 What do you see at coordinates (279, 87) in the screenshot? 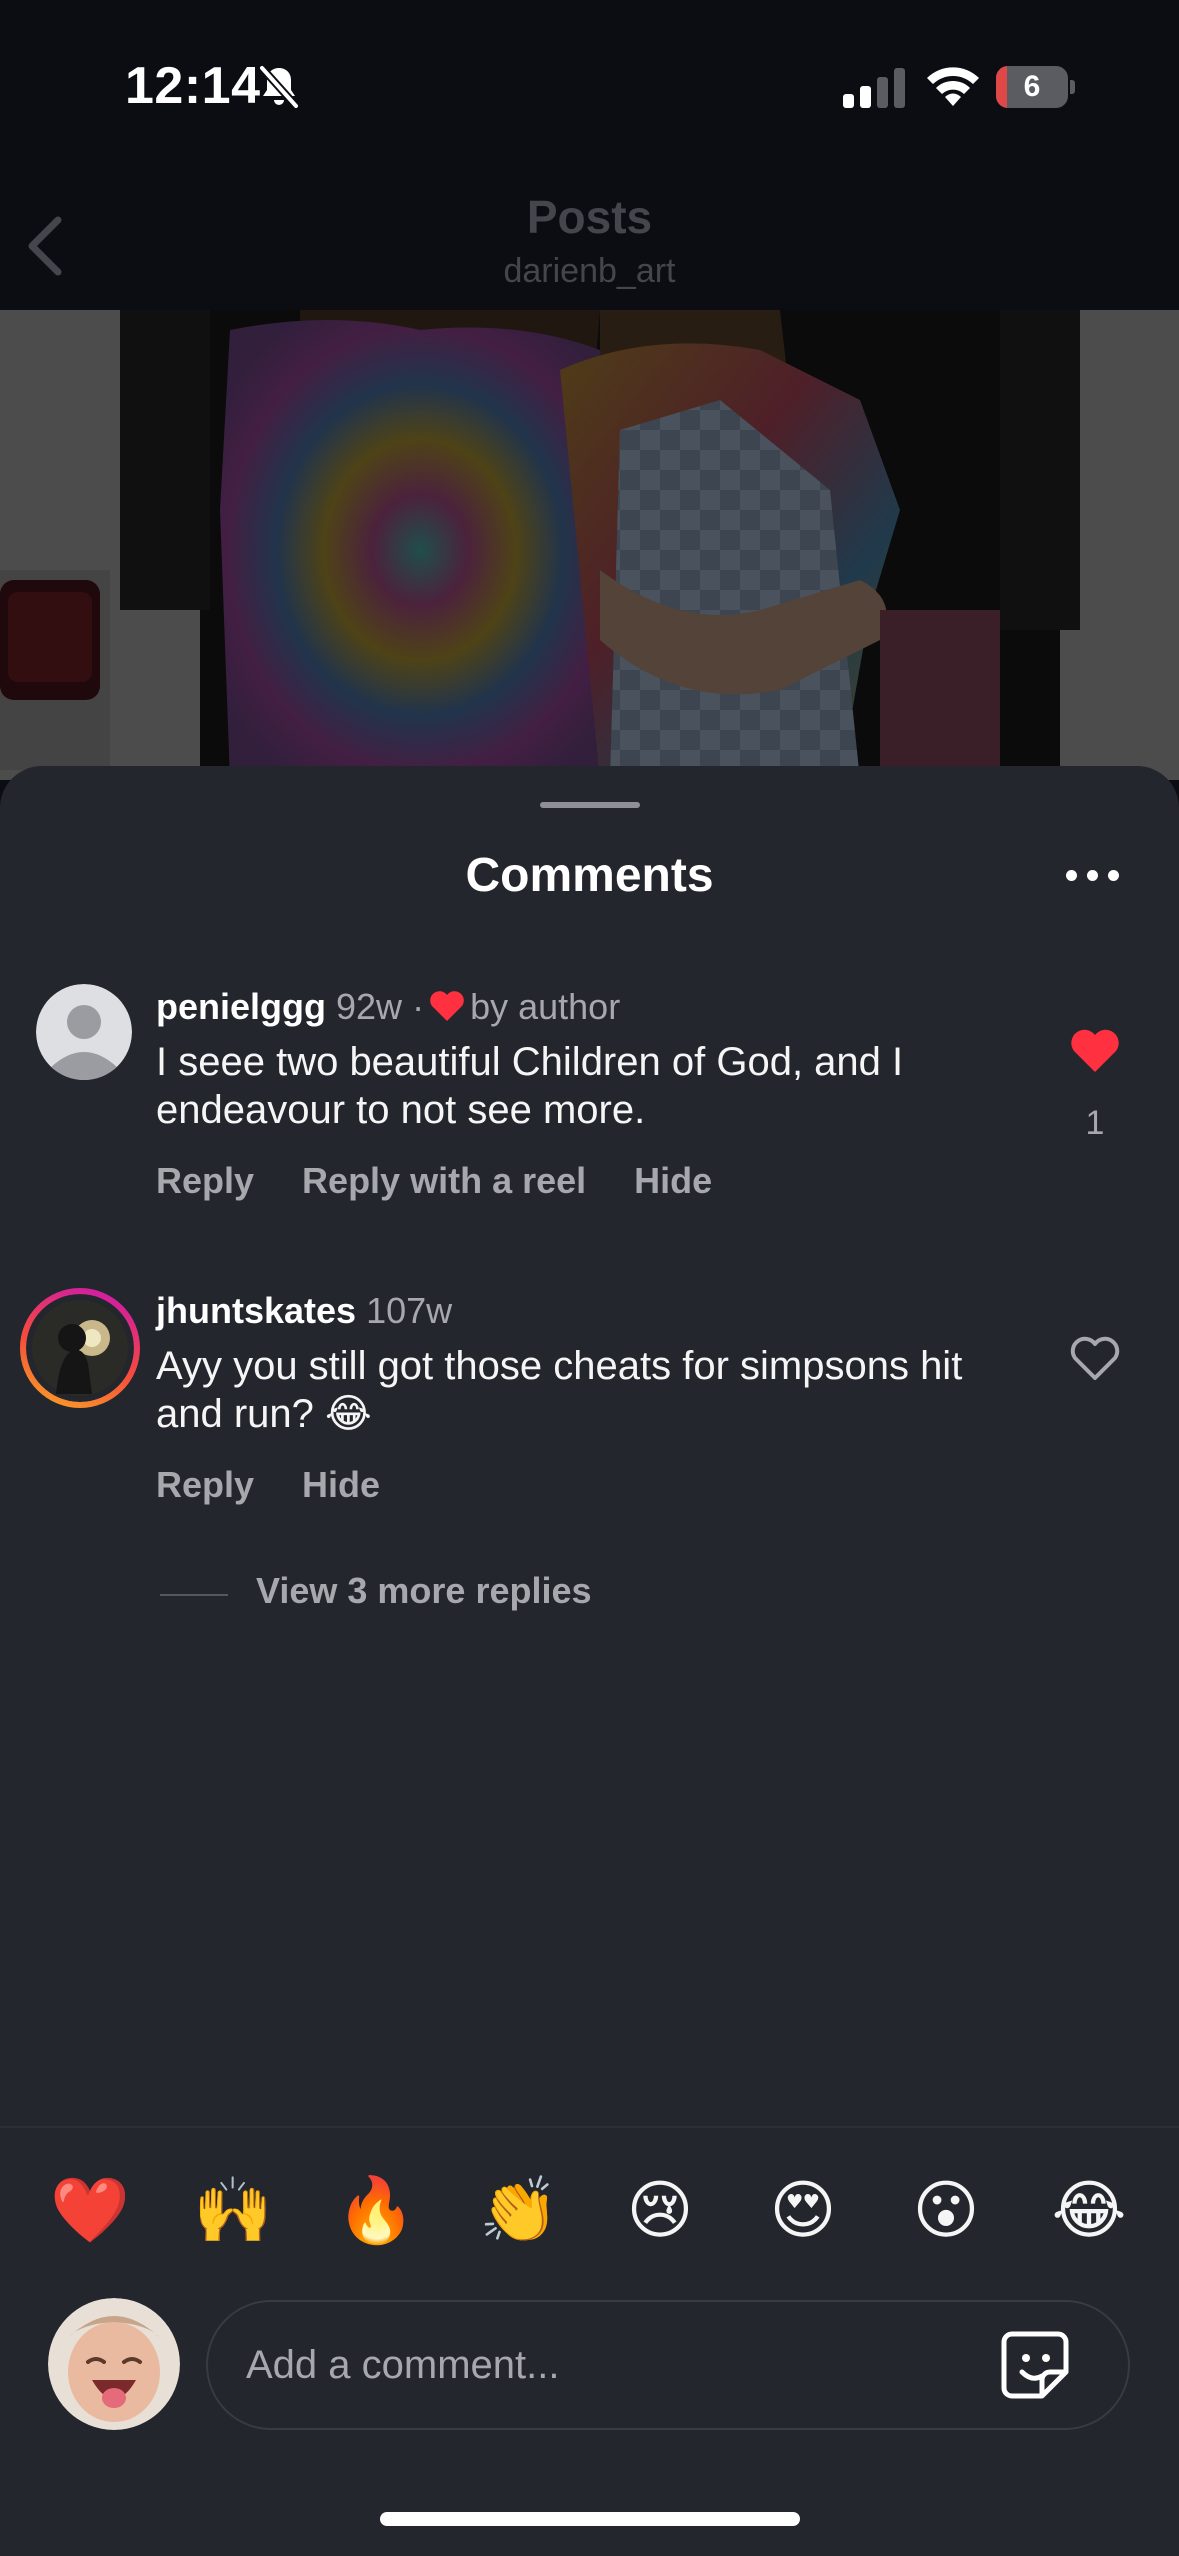
I see `bell-slash-icon` at bounding box center [279, 87].